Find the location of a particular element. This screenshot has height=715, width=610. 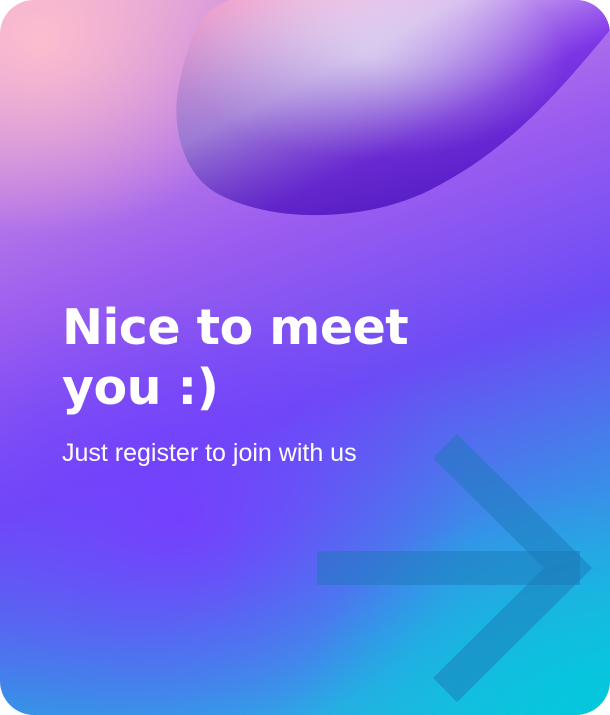

page-title: Nice to meet you :) is located at coordinates (235, 357).